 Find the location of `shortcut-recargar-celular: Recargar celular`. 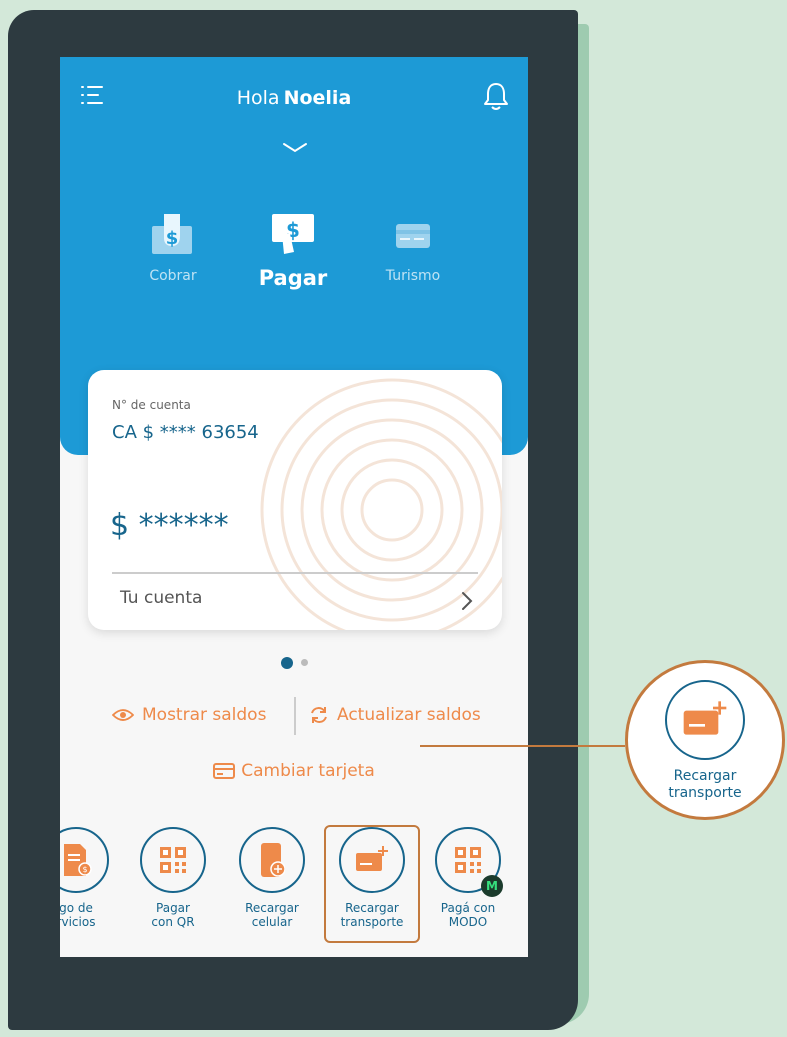

shortcut-recargar-celular: Recargar celular is located at coordinates (272, 878).